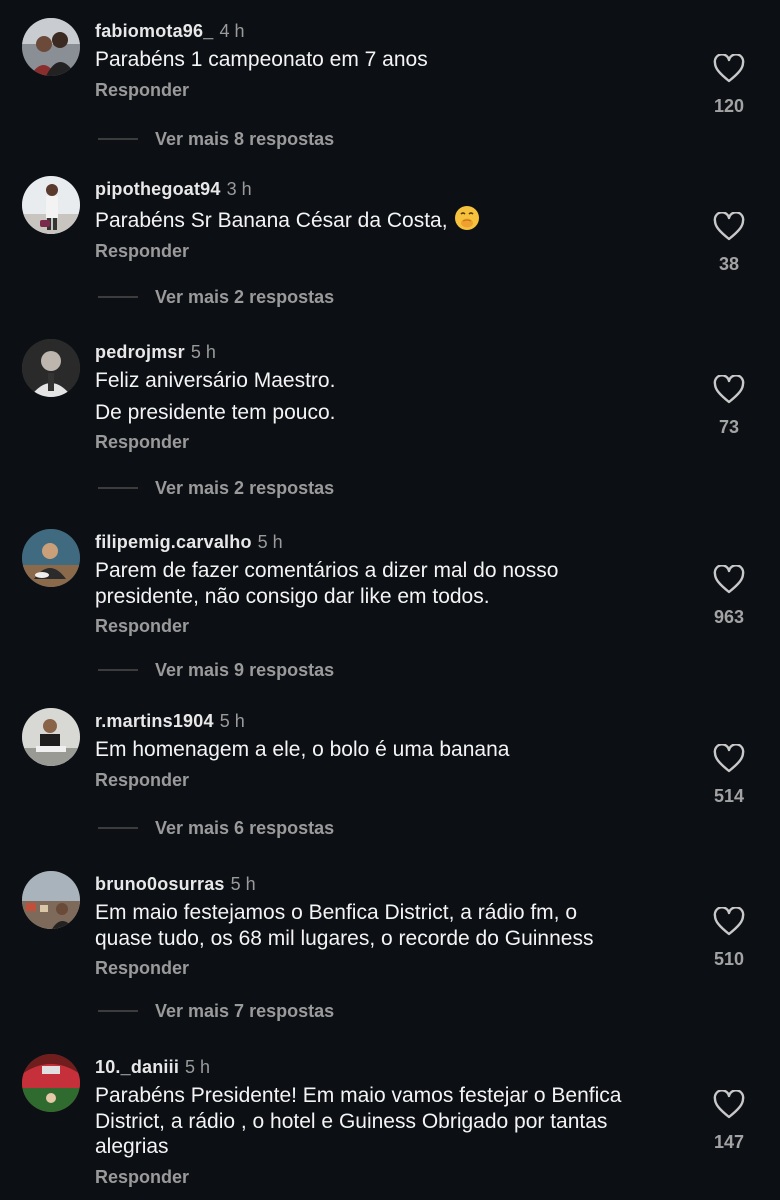 This screenshot has height=1200, width=780. Describe the element at coordinates (215, 412) in the screenshot. I see `comment-line: De presidente tem pouco.` at that location.